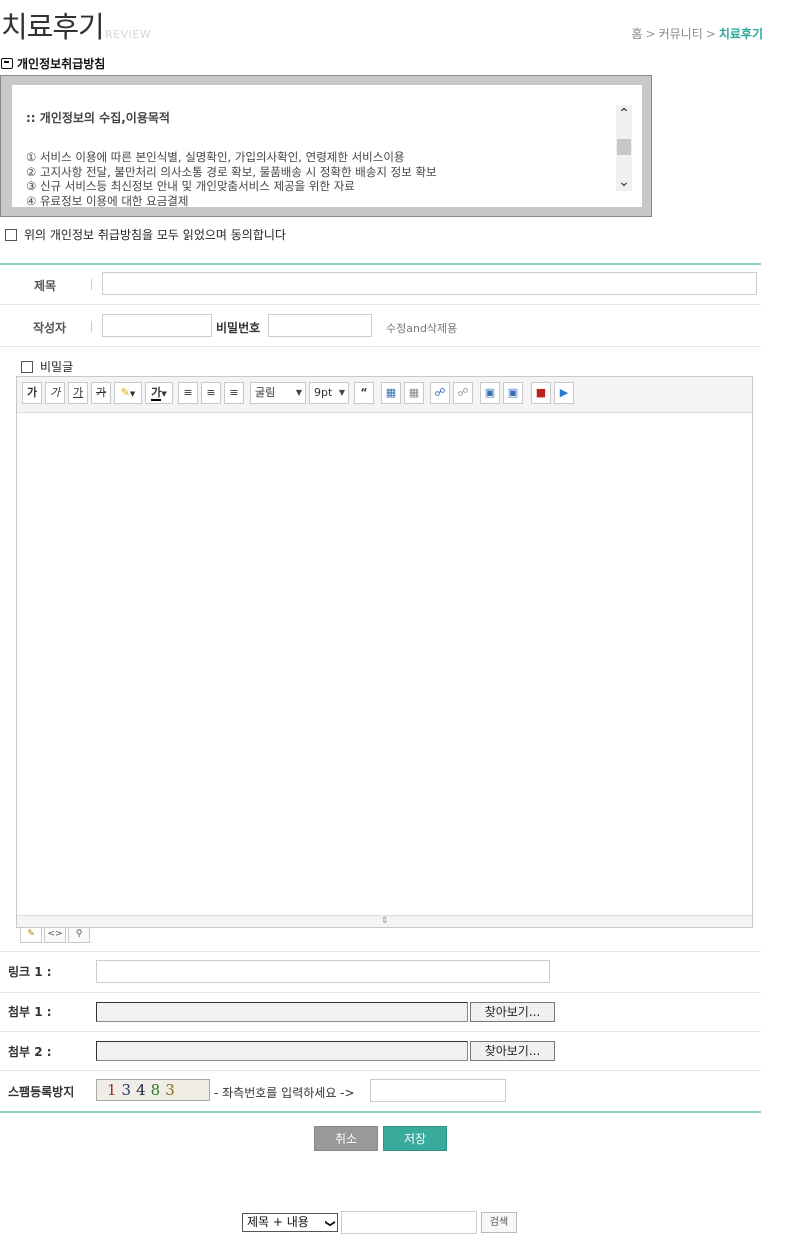 The width and height of the screenshot is (791, 1241). I want to click on unlink-icon: ☍, so click(463, 392).